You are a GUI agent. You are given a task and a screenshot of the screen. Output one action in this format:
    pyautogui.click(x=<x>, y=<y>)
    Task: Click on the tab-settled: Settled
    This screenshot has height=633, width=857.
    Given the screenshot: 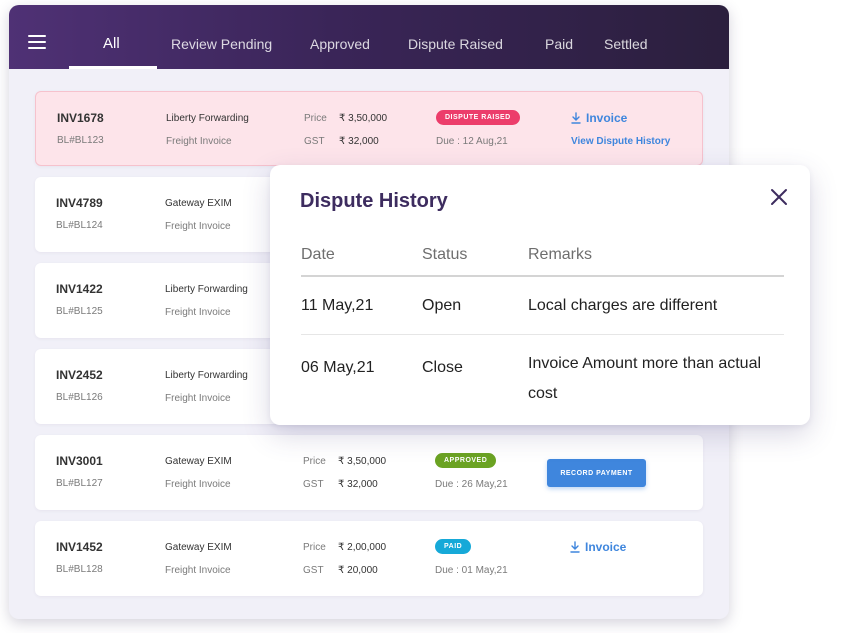 What is the action you would take?
    pyautogui.click(x=626, y=44)
    